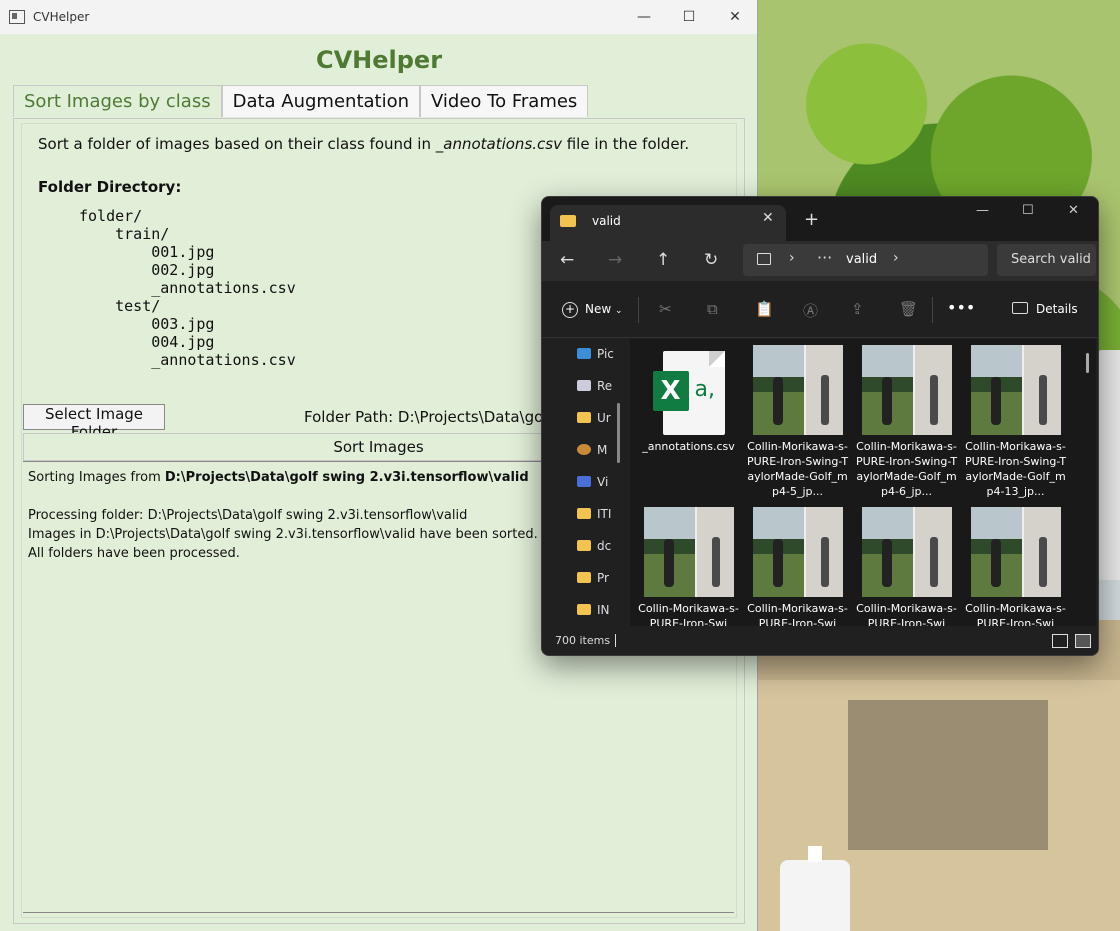 Image resolution: width=1120 pixels, height=931 pixels. I want to click on rename-icon: Ⓐ, so click(810, 310).